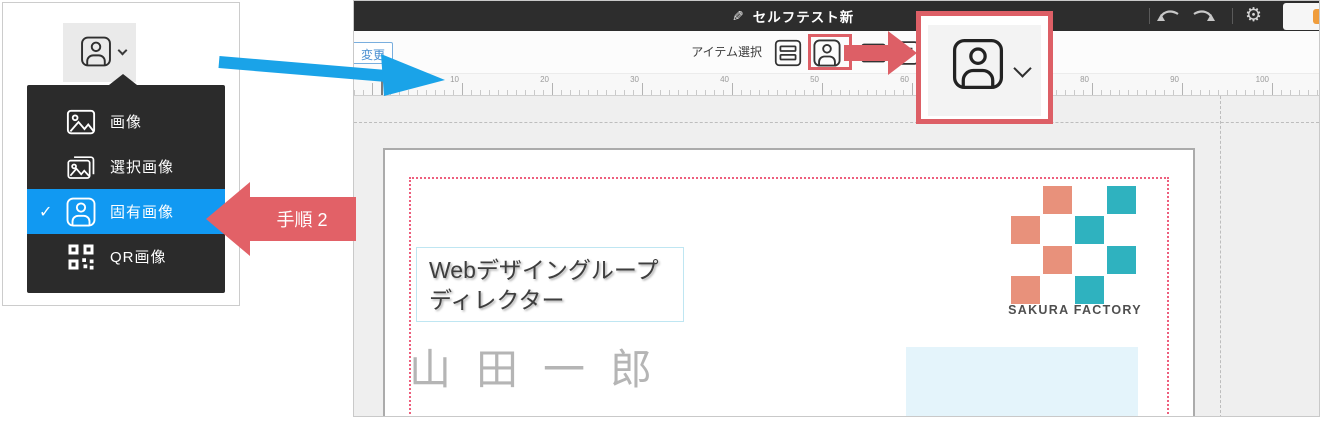 This screenshot has height=422, width=1324. Describe the element at coordinates (788, 53) in the screenshot. I see `text-item-button` at that location.